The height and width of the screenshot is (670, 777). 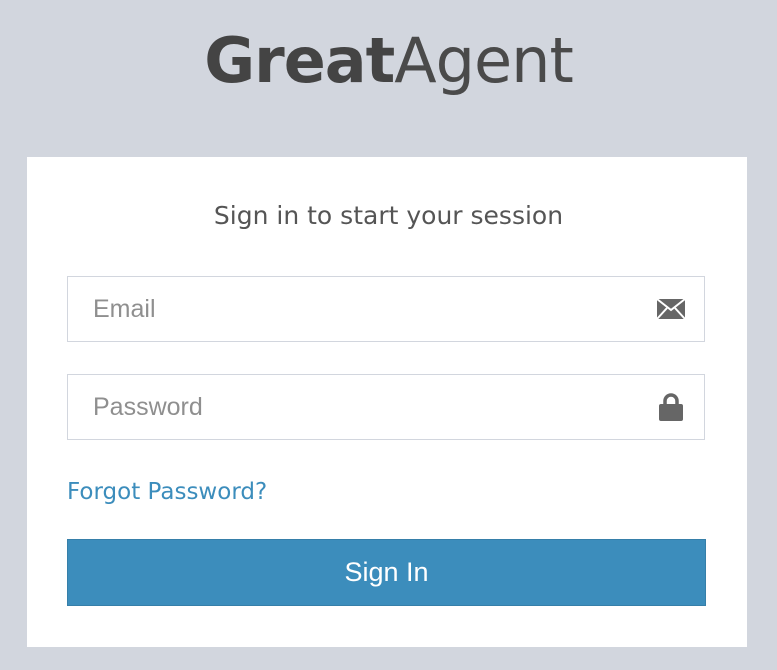 I want to click on app-logo: GreatAgent, so click(x=388, y=61).